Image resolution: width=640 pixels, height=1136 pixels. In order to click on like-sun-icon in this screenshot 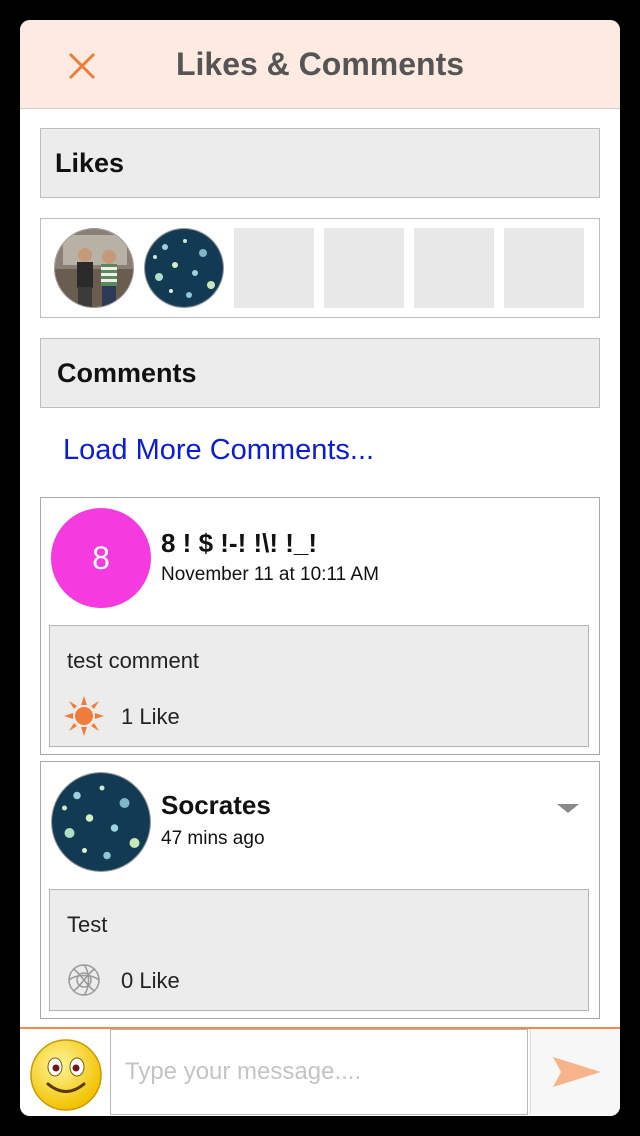, I will do `click(84, 716)`.